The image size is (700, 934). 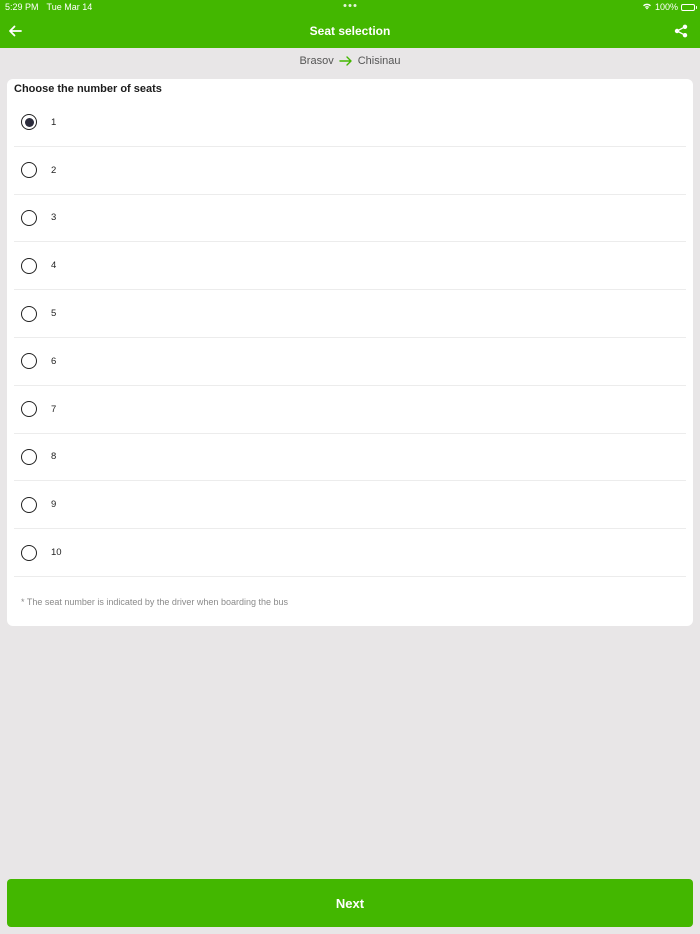 I want to click on multitasking-dots-icon, so click(x=350, y=5).